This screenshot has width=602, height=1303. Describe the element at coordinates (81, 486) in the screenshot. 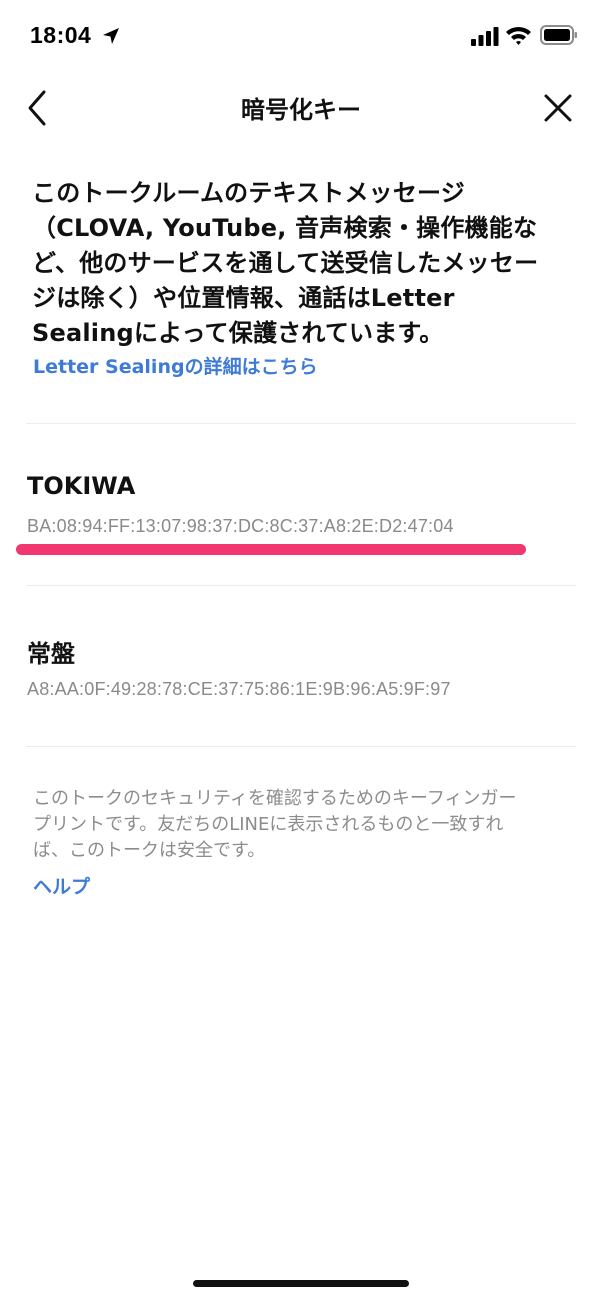

I see `key-owner-name: TOKIWA` at that location.